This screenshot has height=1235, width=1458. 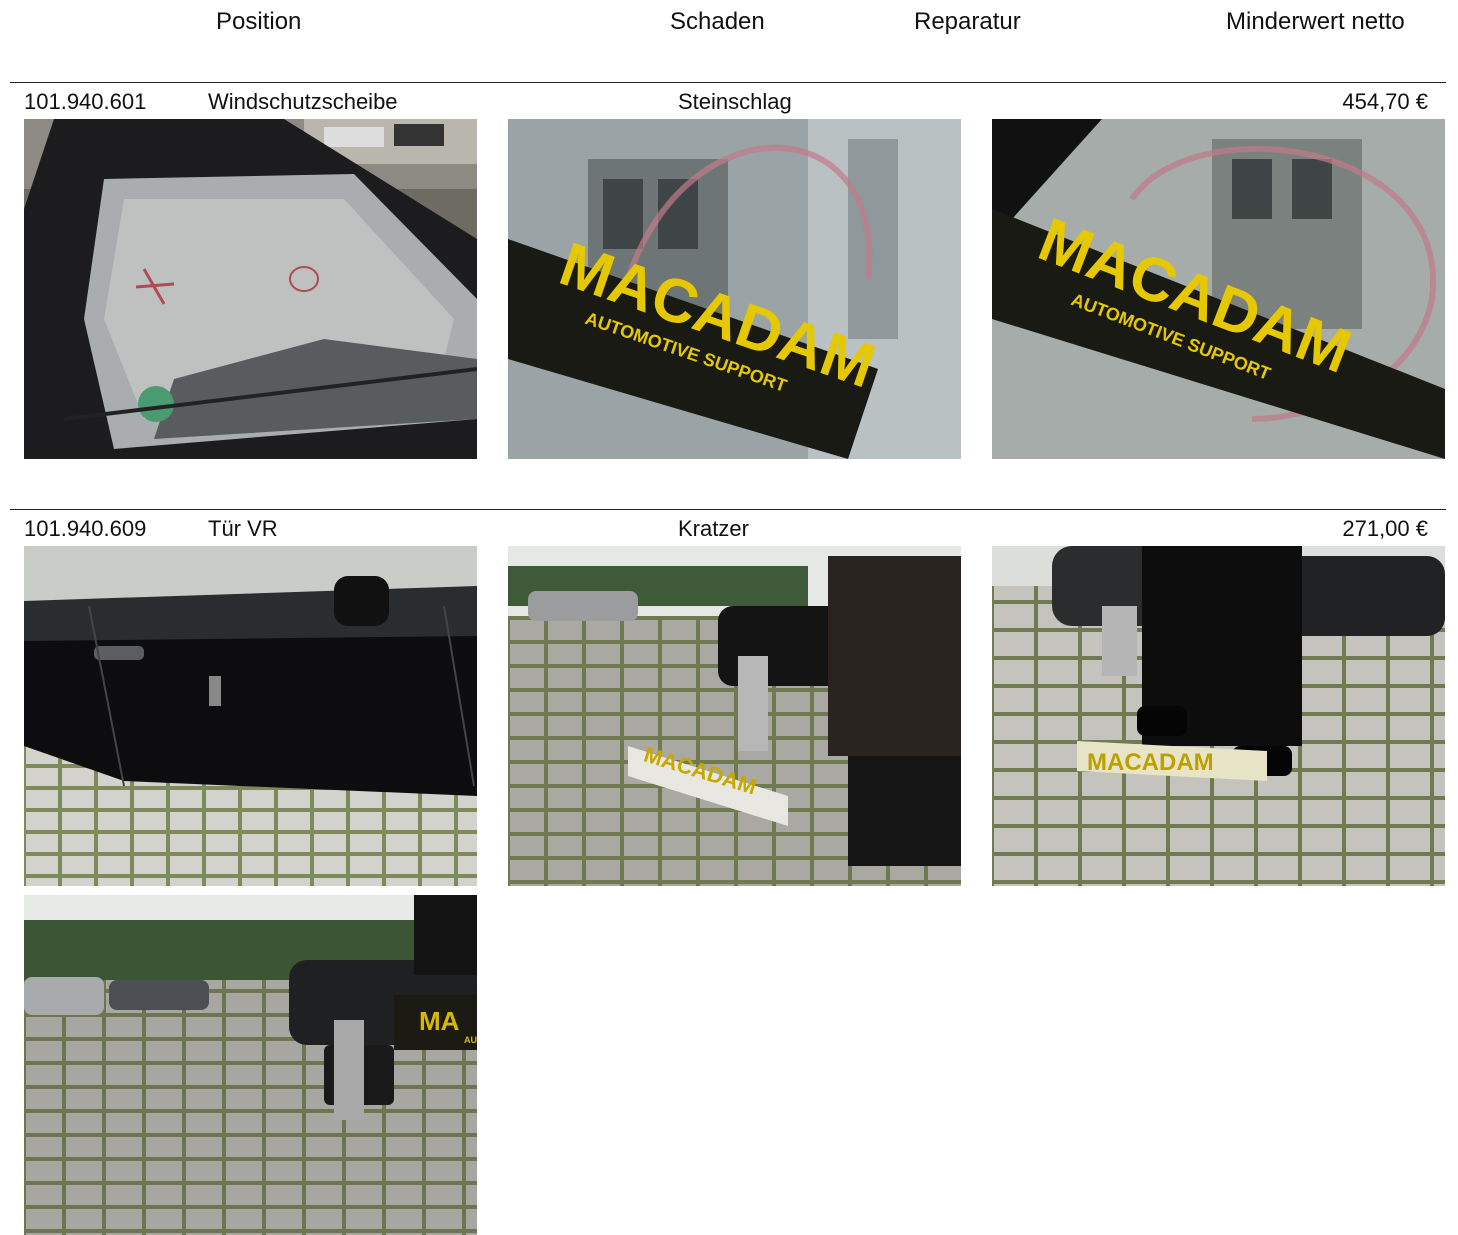 I want to click on position-code: 101.940.601, so click(x=85, y=101).